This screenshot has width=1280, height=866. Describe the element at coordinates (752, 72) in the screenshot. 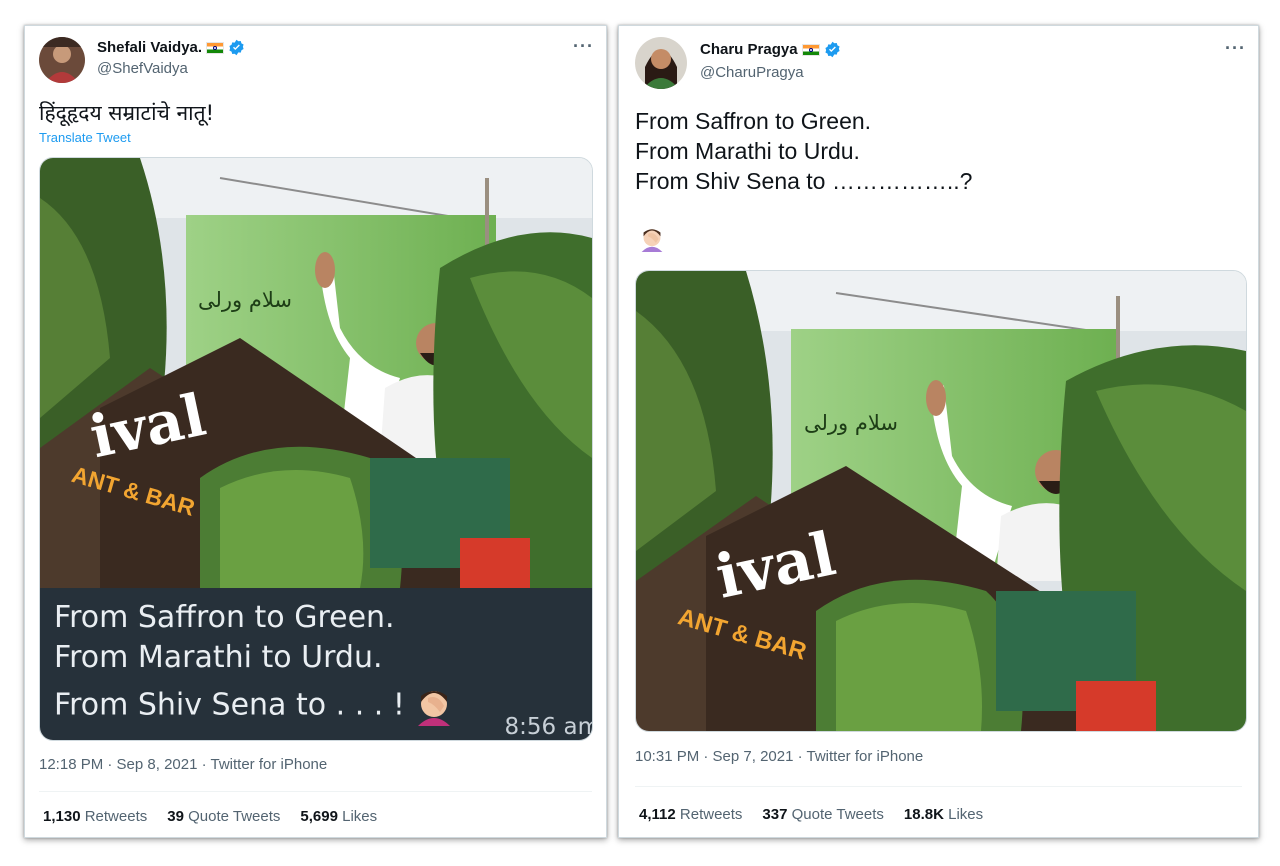

I see `user-handle: @CharuPragya` at that location.